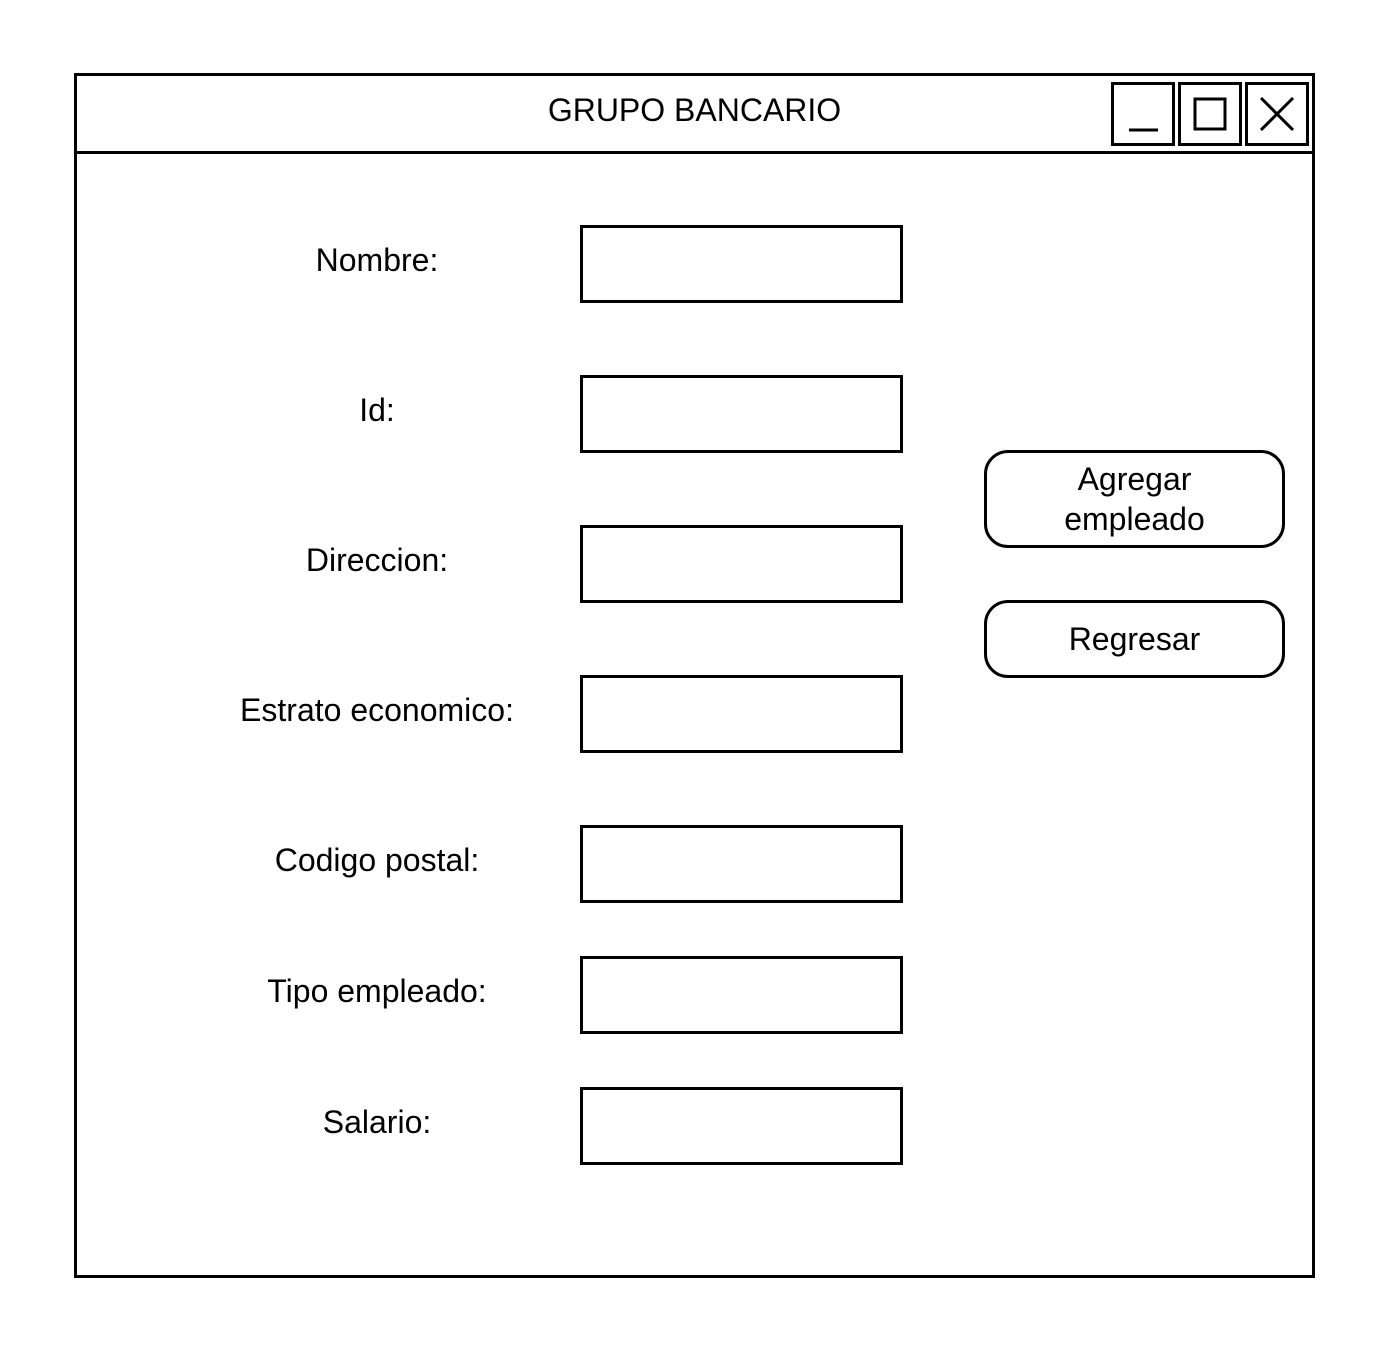 The image size is (1388, 1350). What do you see at coordinates (741, 414) in the screenshot?
I see `id-input` at bounding box center [741, 414].